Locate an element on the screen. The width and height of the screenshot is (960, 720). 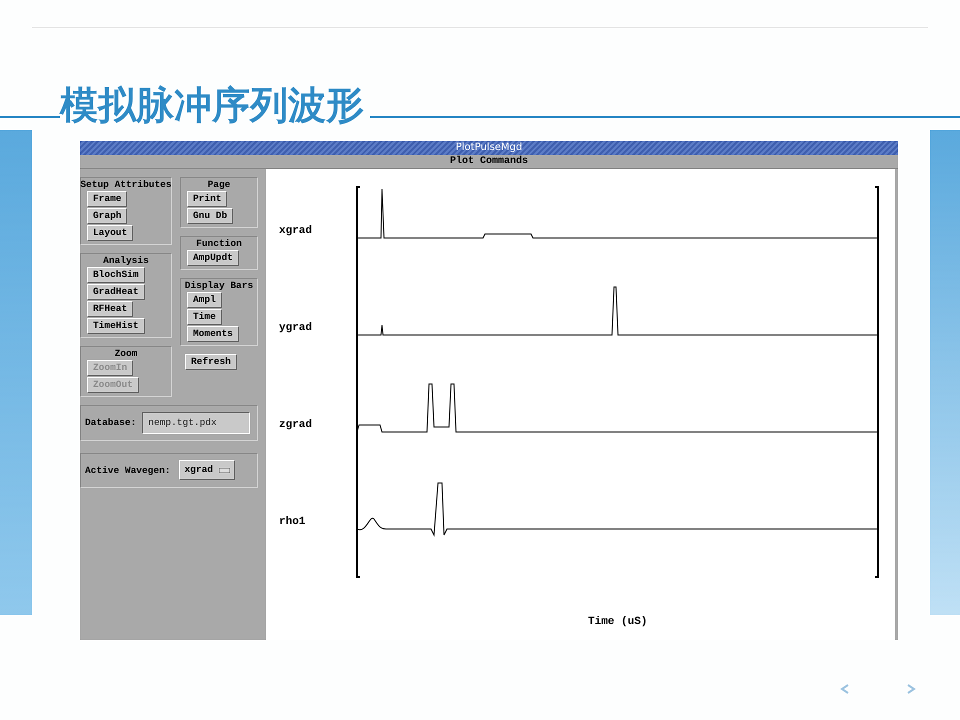
group-title: Zoom is located at coordinates (126, 354).